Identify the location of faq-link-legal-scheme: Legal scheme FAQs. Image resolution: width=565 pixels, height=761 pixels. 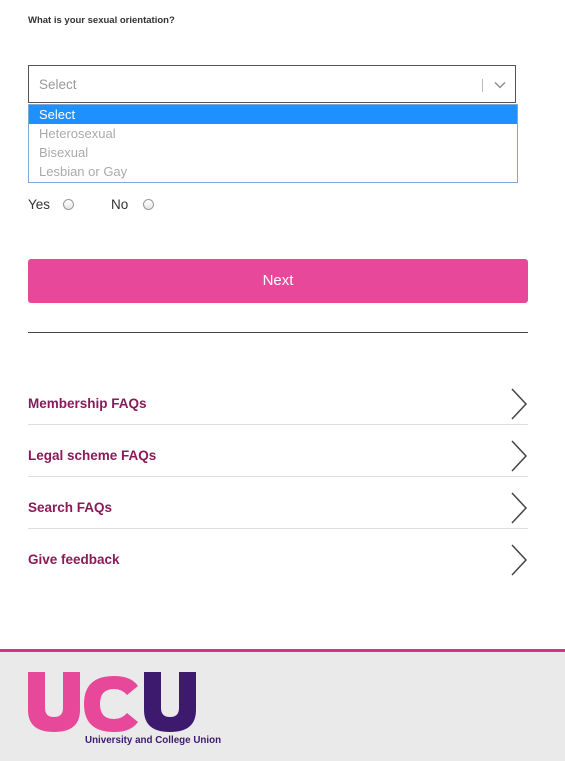
(278, 459).